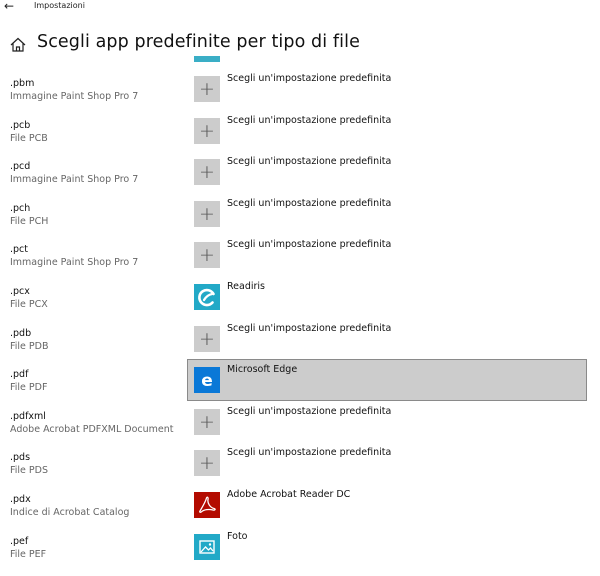 This screenshot has width=600, height=576. What do you see at coordinates (92, 429) in the screenshot?
I see `file-description: Adobe Acrobat PDFXML Document` at bounding box center [92, 429].